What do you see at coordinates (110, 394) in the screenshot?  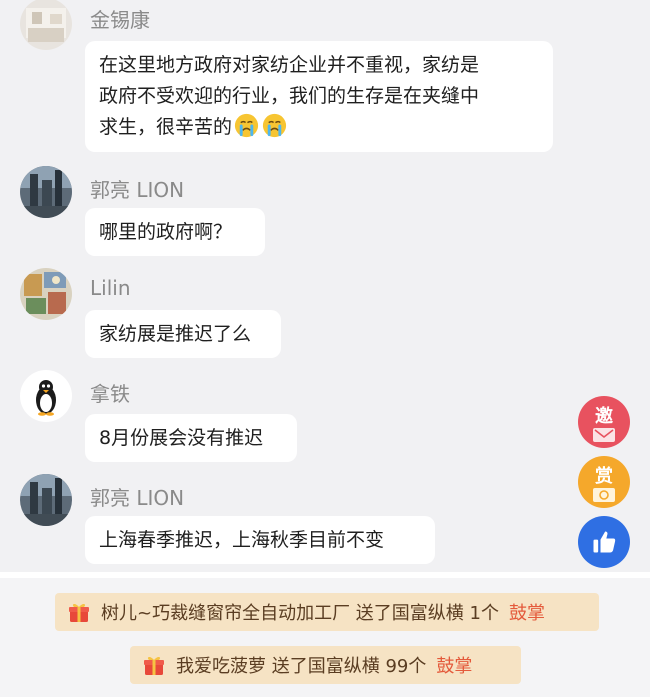 I see `username: 拿铁` at bounding box center [110, 394].